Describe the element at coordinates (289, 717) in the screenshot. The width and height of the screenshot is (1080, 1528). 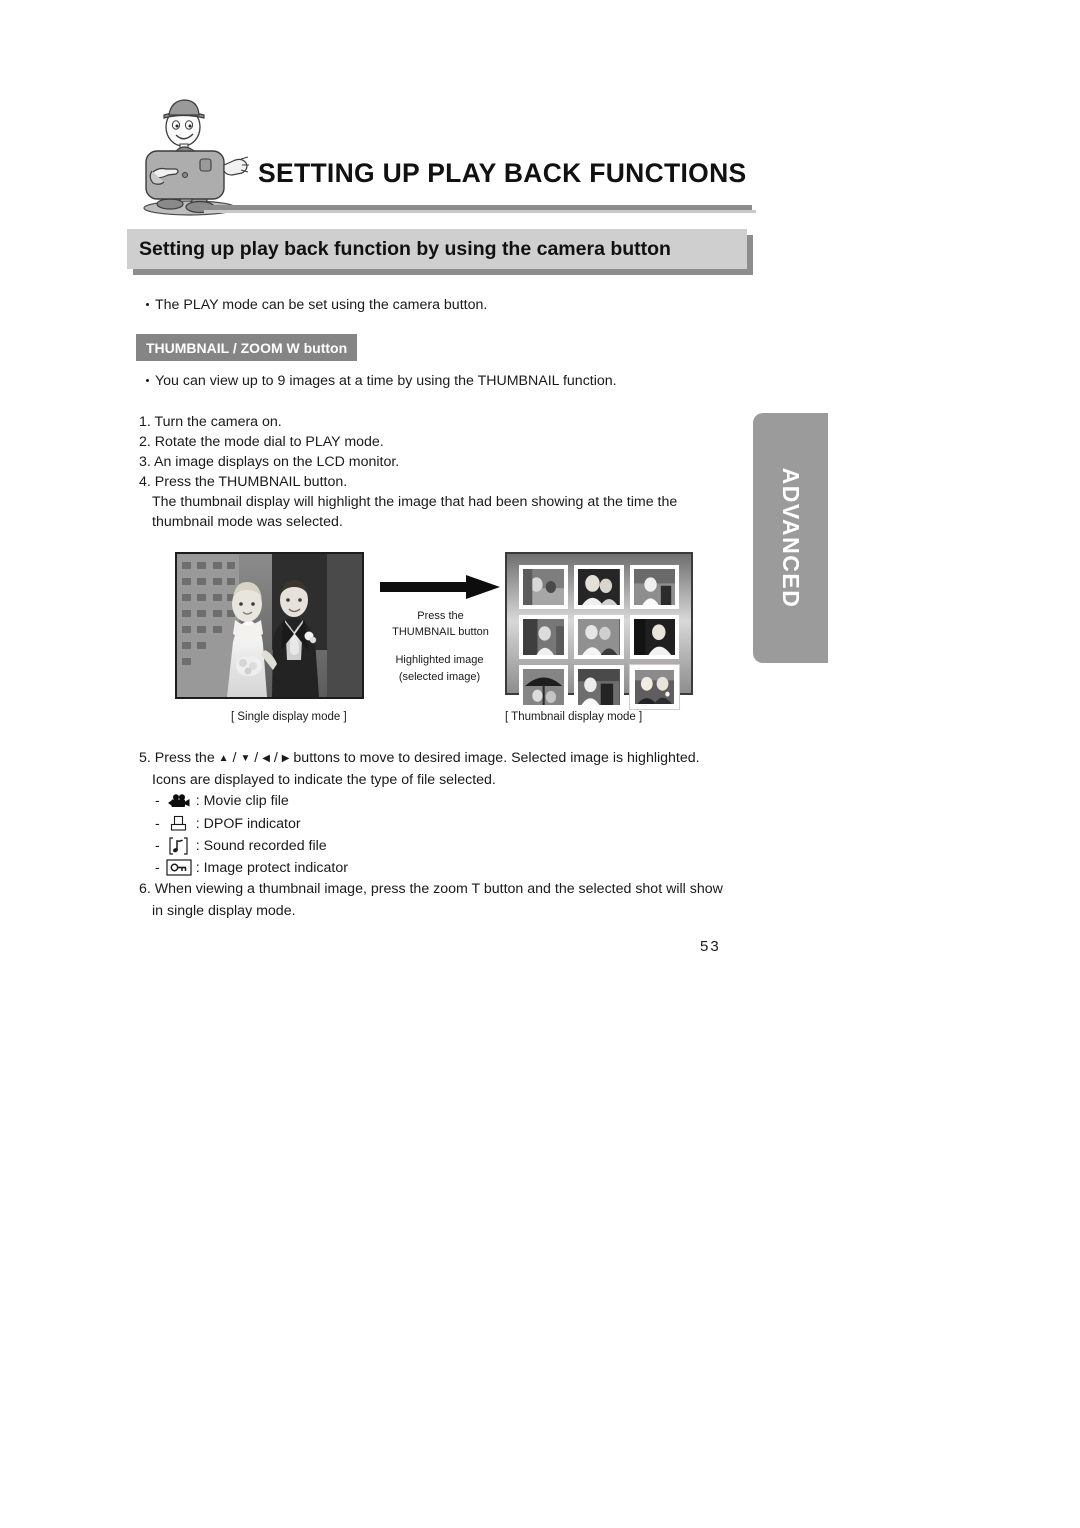
I see `caption-single-display: [ Single display mode ]` at that location.